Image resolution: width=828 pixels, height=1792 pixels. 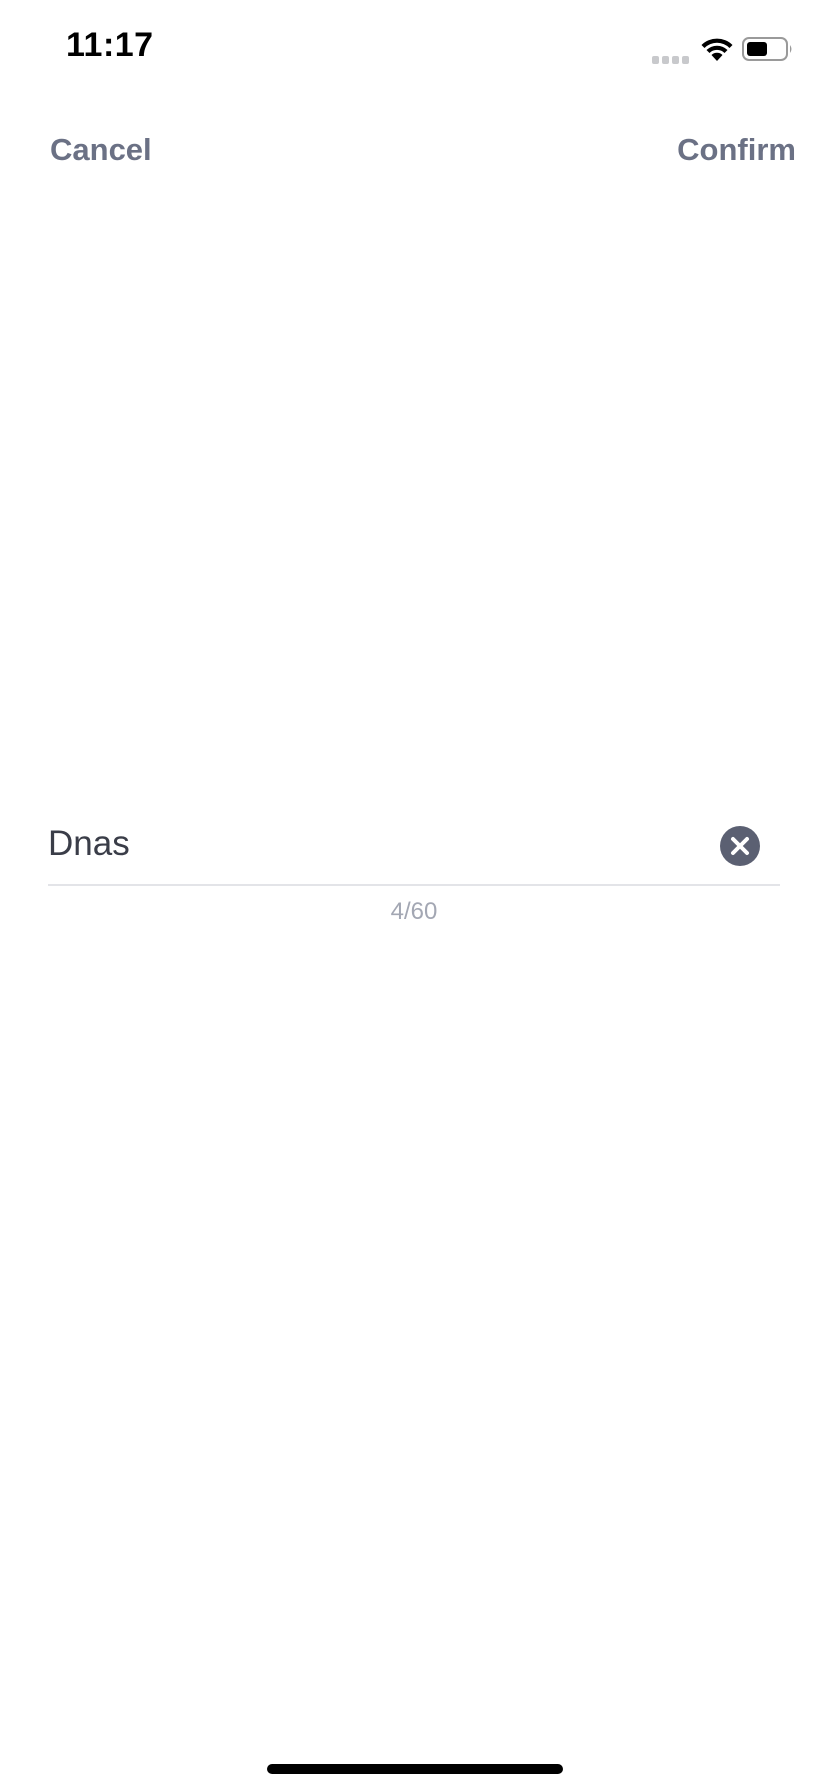 I want to click on wifi-icon, so click(x=717, y=49).